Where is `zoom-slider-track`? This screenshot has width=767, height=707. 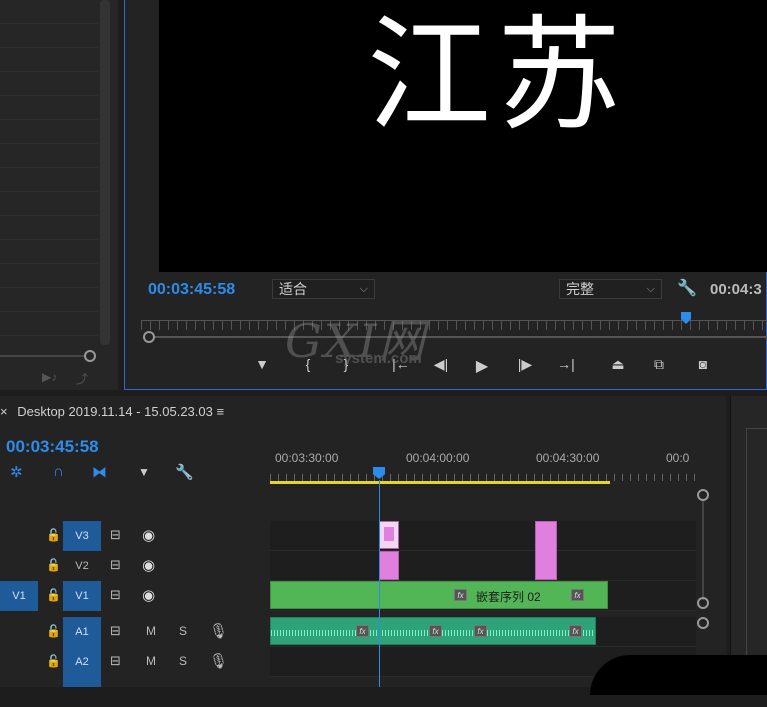 zoom-slider-track is located at coordinates (43, 356).